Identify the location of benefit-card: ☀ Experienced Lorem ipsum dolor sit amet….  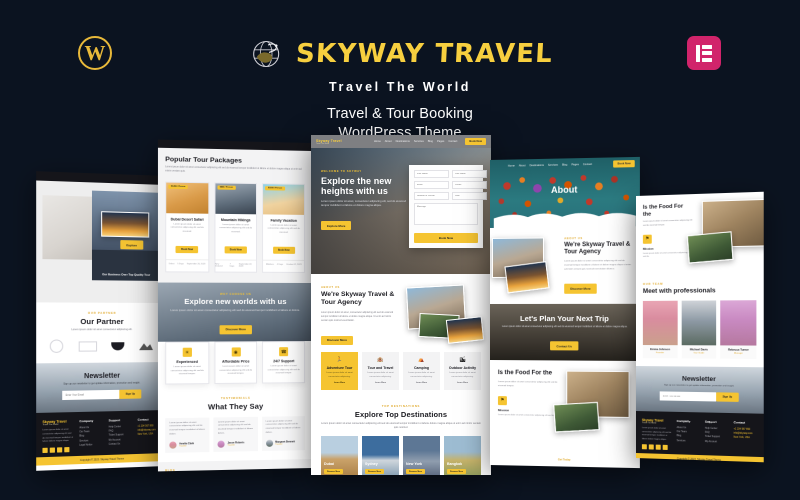
(187, 363).